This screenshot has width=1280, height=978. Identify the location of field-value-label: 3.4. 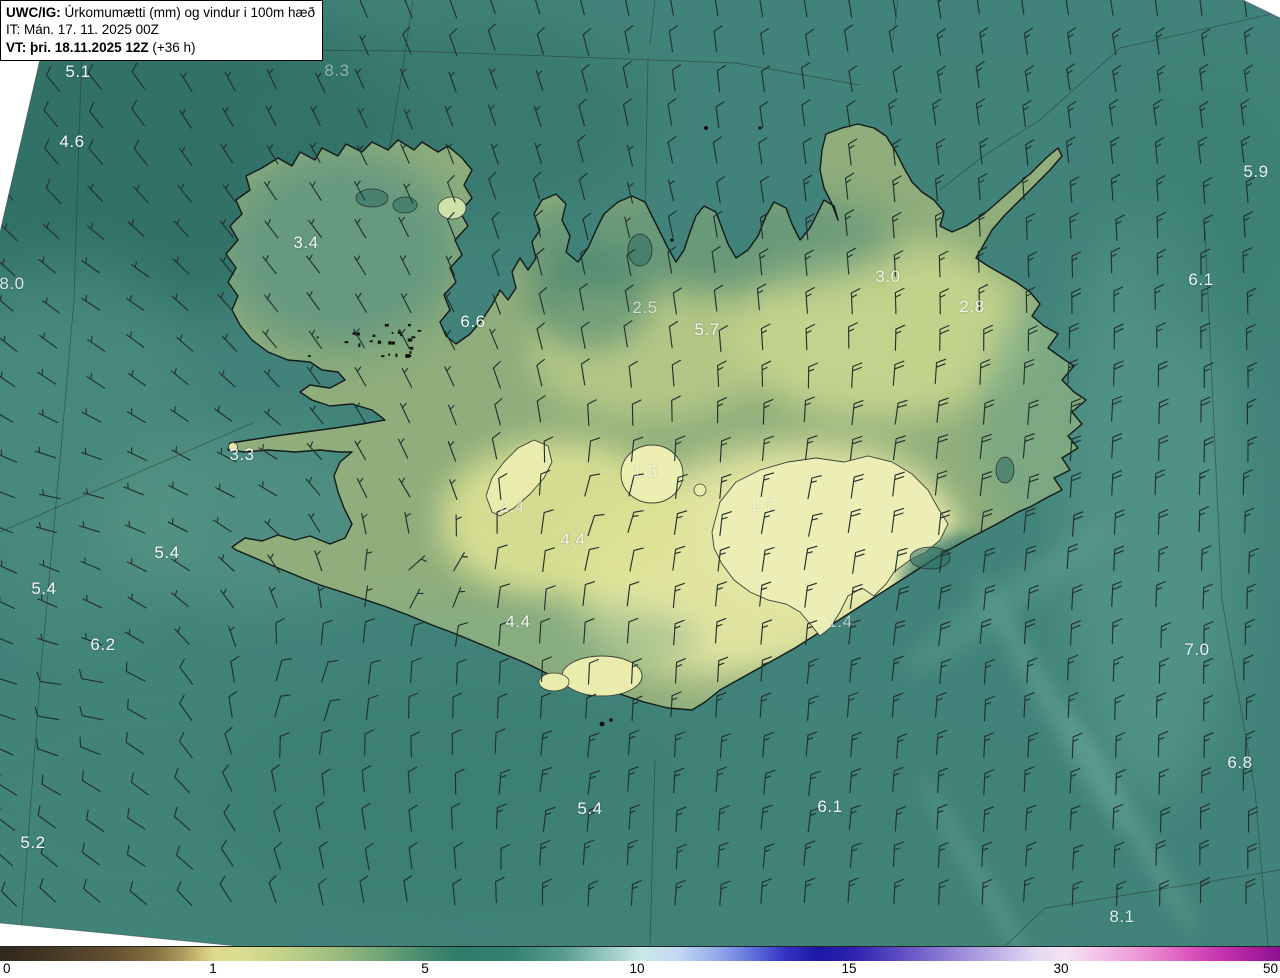
(306, 242).